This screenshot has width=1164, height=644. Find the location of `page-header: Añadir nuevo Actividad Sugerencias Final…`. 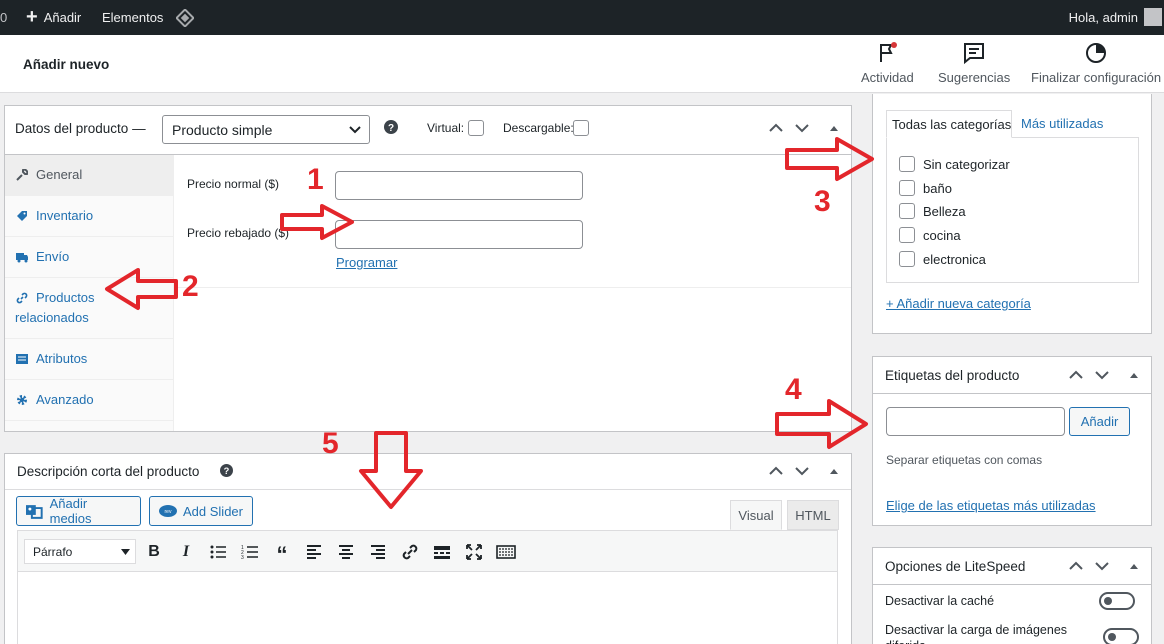

page-header: Añadir nuevo Actividad Sugerencias Final… is located at coordinates (582, 64).